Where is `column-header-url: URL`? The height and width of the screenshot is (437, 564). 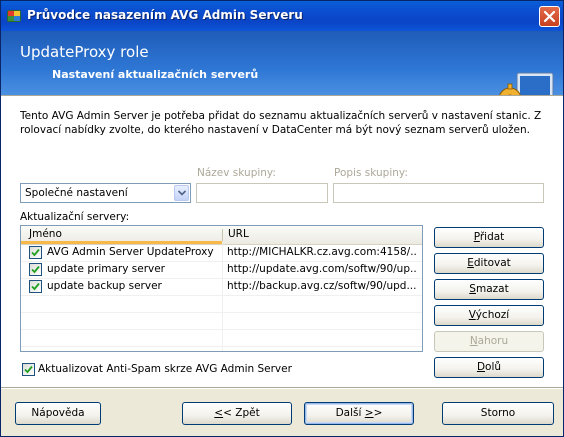
column-header-url: URL is located at coordinates (323, 235).